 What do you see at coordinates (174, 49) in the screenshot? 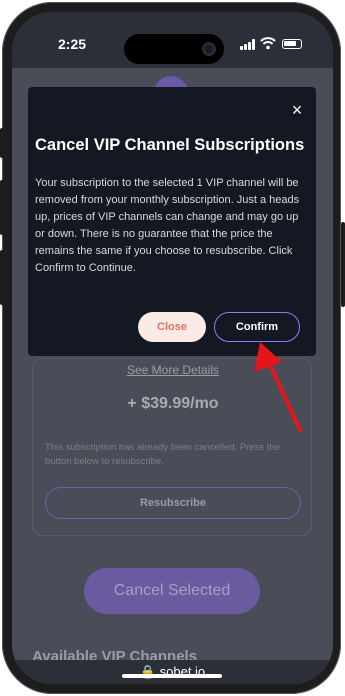
I see `dynamic-island` at bounding box center [174, 49].